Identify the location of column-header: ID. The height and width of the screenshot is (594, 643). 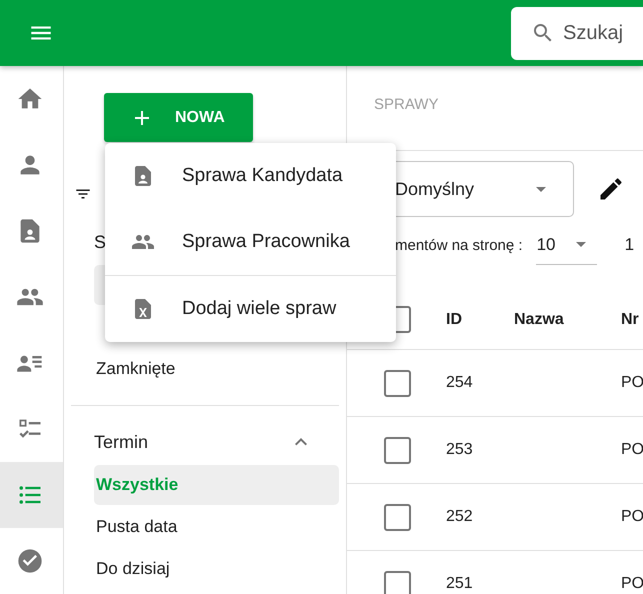
(480, 319).